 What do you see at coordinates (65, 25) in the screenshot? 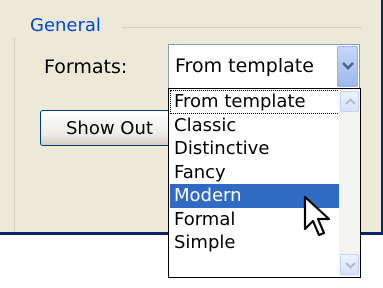
I see `group-label-general: General` at bounding box center [65, 25].